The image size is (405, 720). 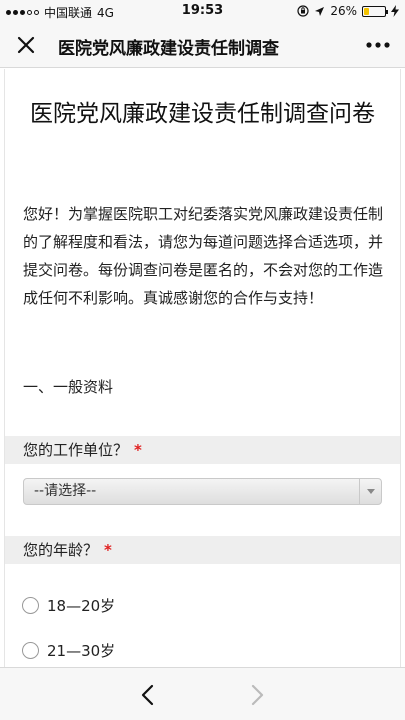 What do you see at coordinates (61, 550) in the screenshot?
I see `question-label: 您的年龄？` at bounding box center [61, 550].